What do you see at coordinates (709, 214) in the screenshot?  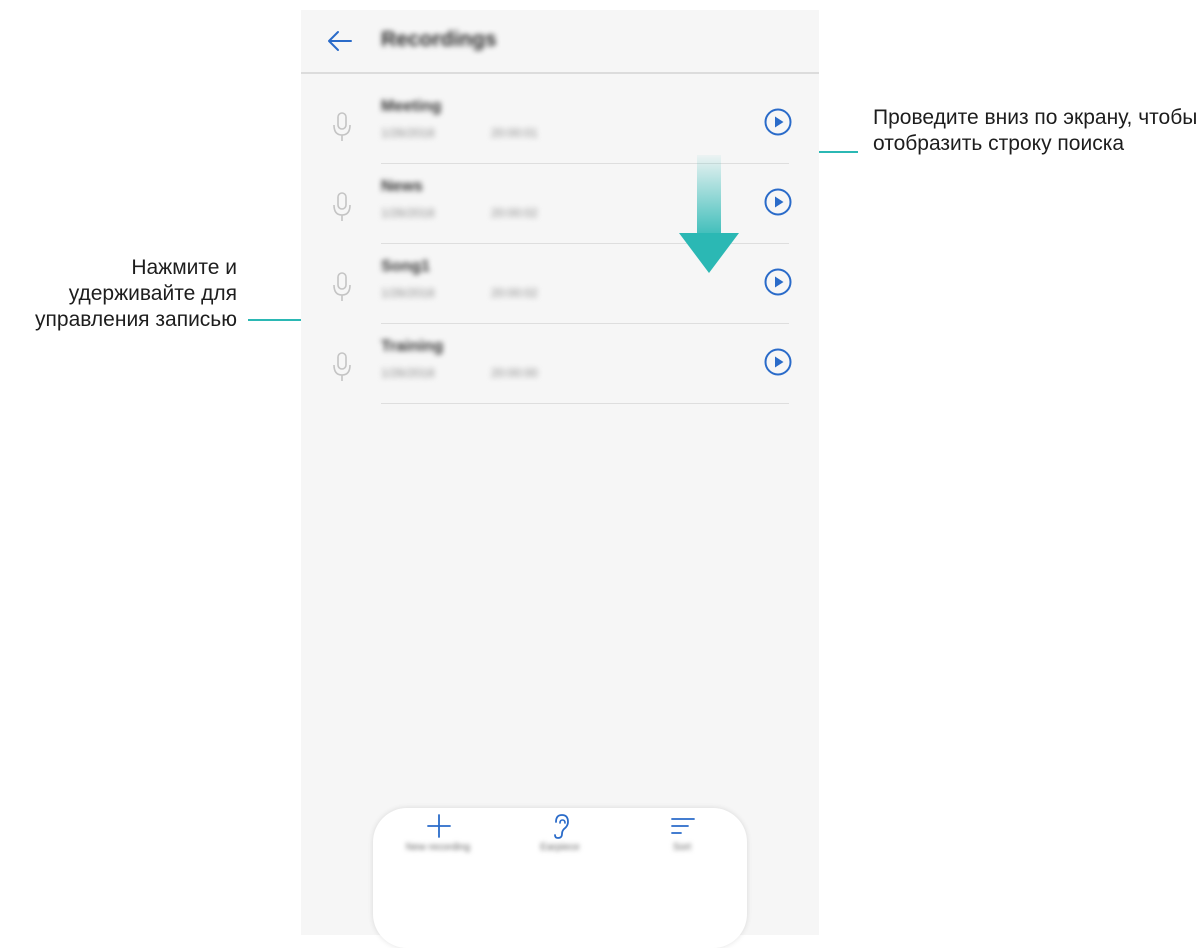 I see `swipe-down-arrow-icon` at bounding box center [709, 214].